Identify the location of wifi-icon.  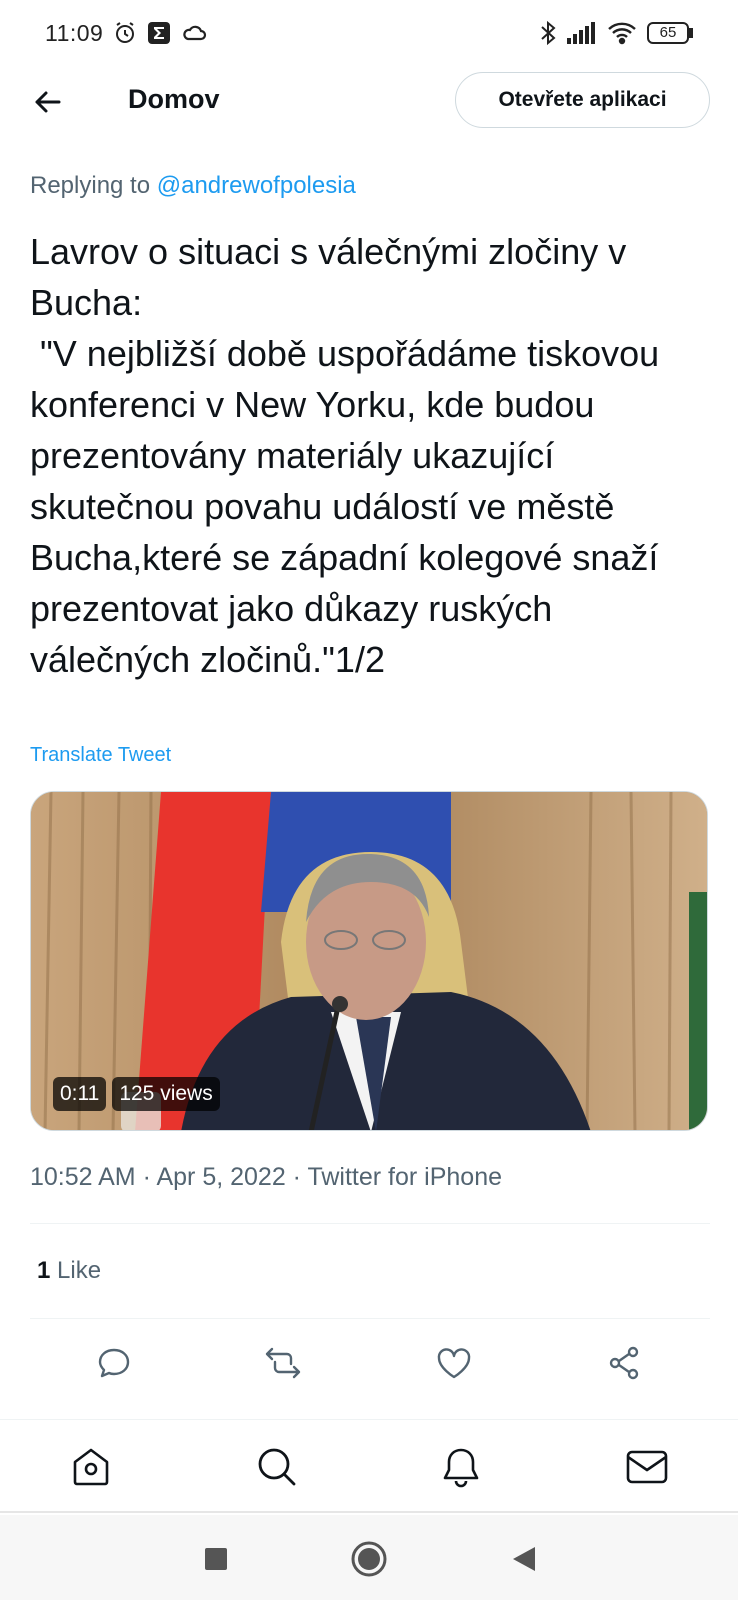
(622, 33).